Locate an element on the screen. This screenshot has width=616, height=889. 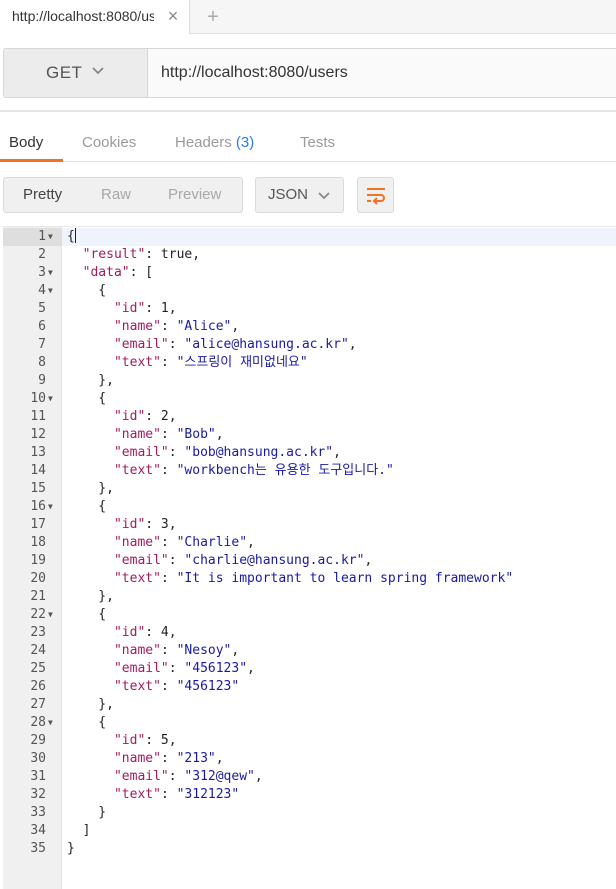
code-line: 17 "id": 3, is located at coordinates (309, 525).